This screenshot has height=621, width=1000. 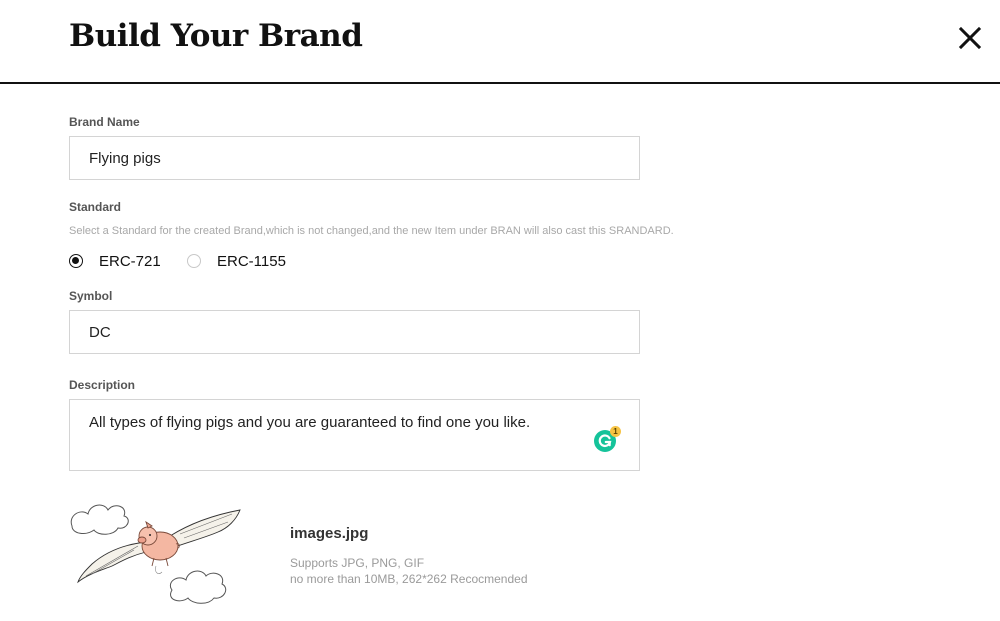 What do you see at coordinates (102, 385) in the screenshot?
I see `description-label: Description` at bounding box center [102, 385].